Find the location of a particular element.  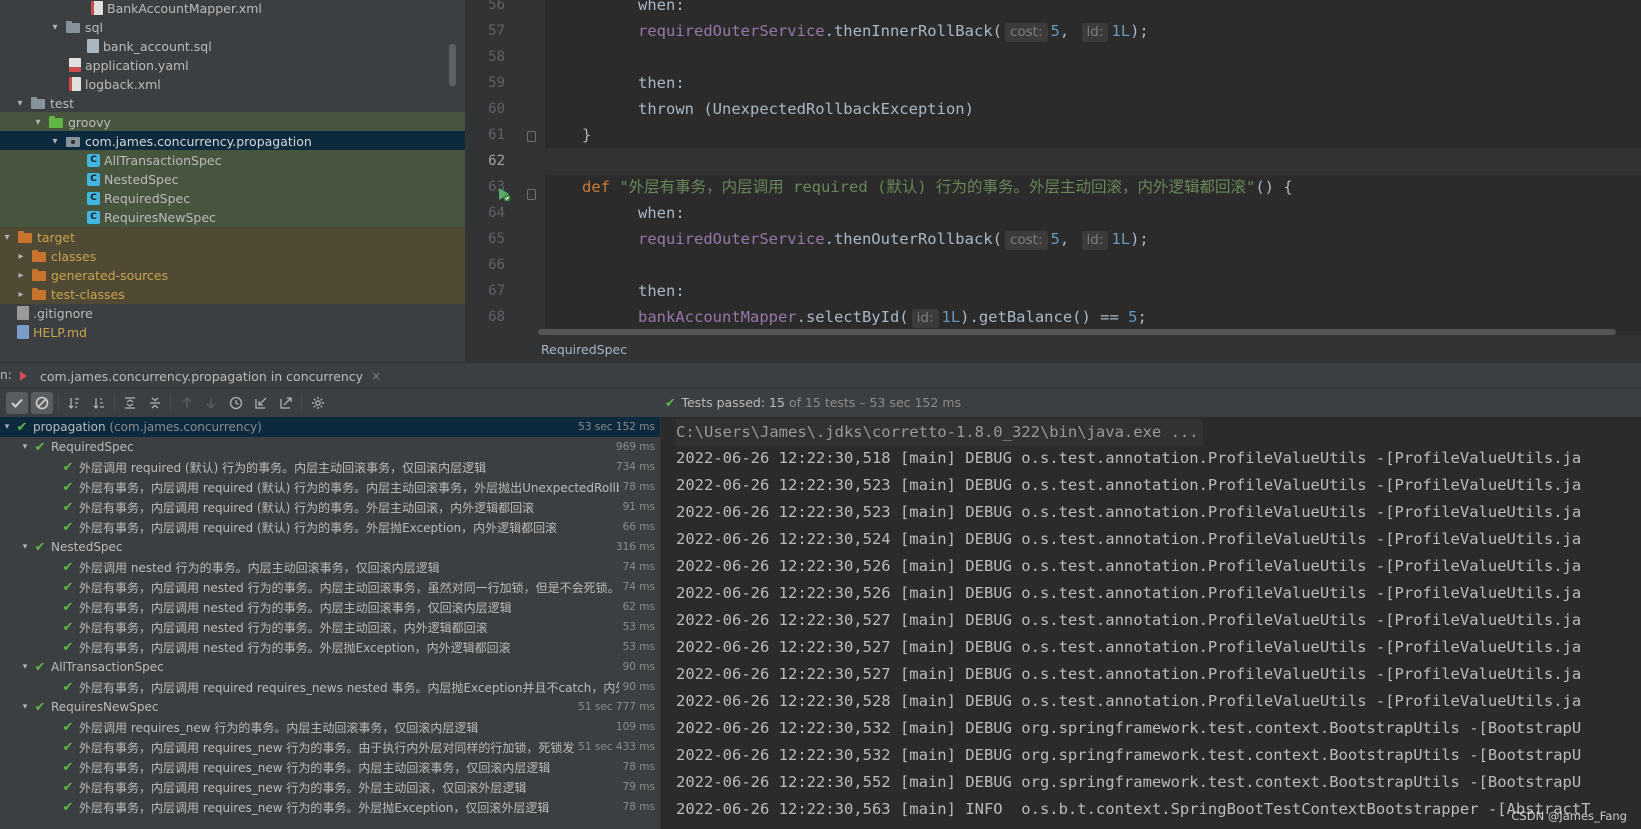

tree-item-help-md: HELP.md is located at coordinates (232, 332).